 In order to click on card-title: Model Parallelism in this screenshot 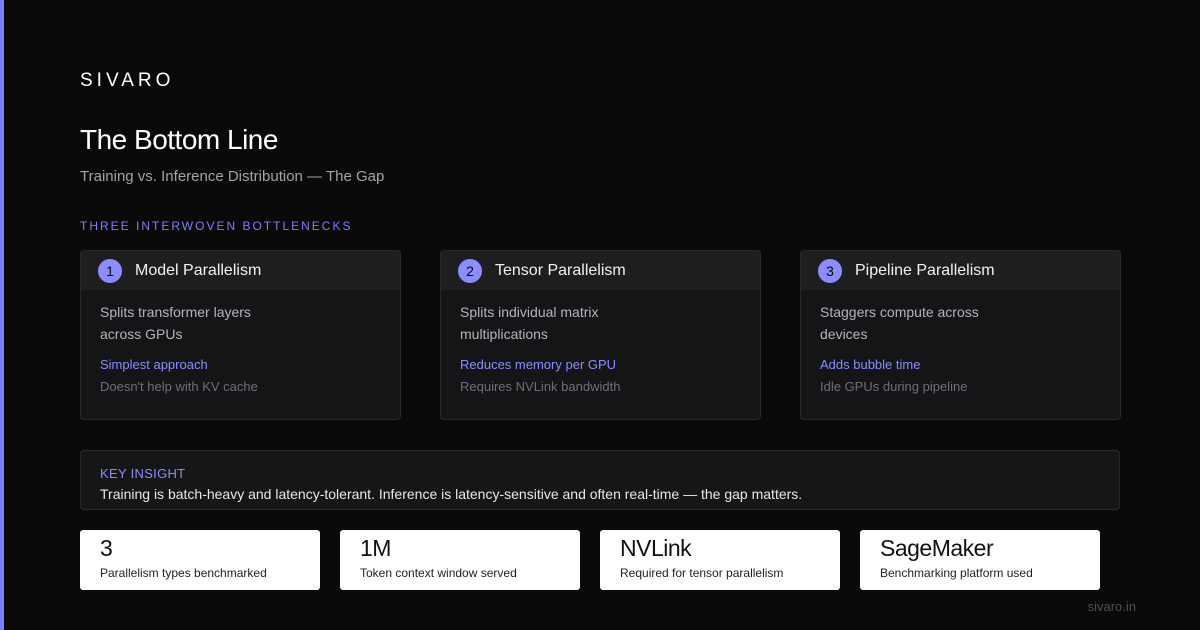, I will do `click(198, 270)`.